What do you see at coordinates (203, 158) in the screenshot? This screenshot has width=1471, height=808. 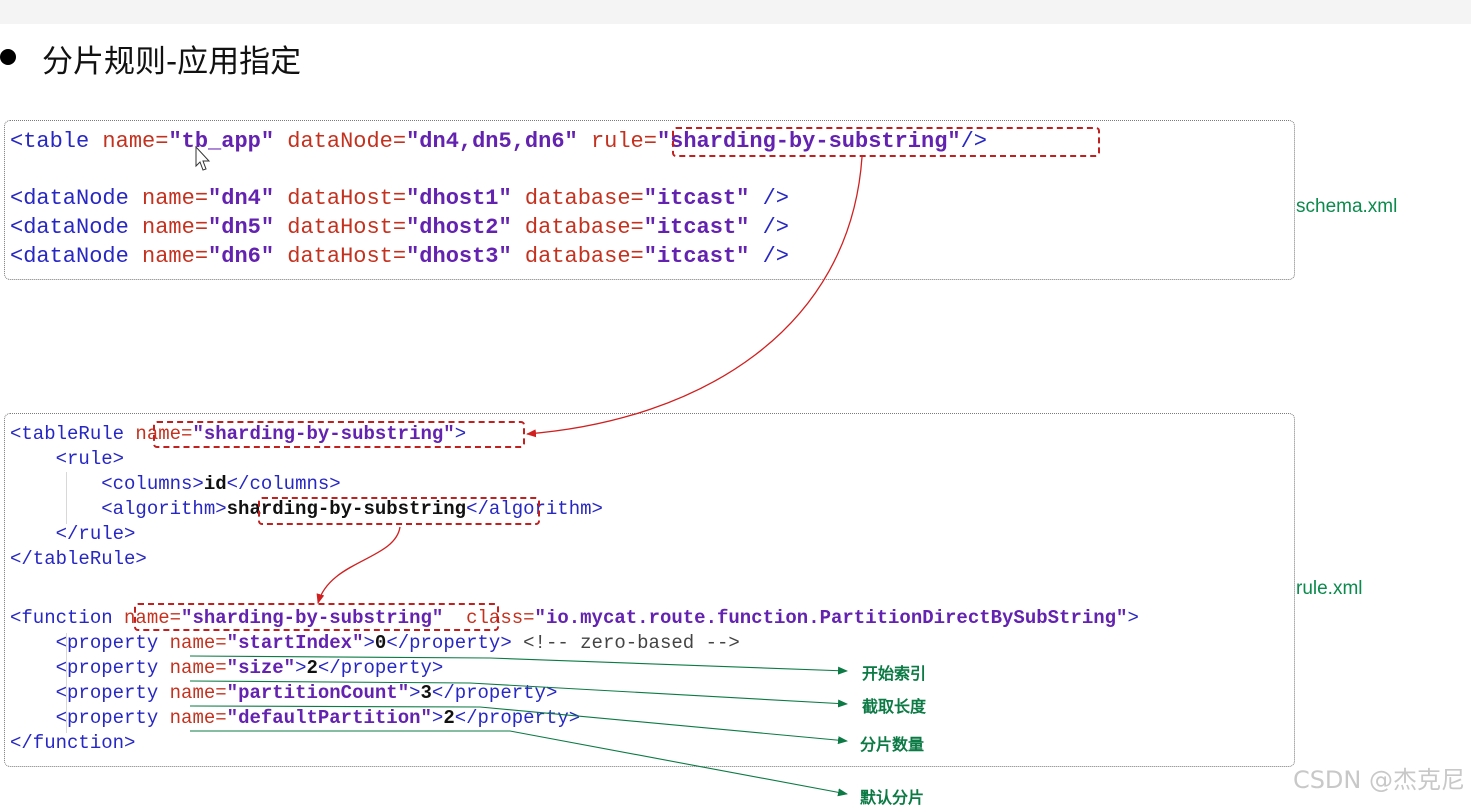 I see `cursor-icon` at bounding box center [203, 158].